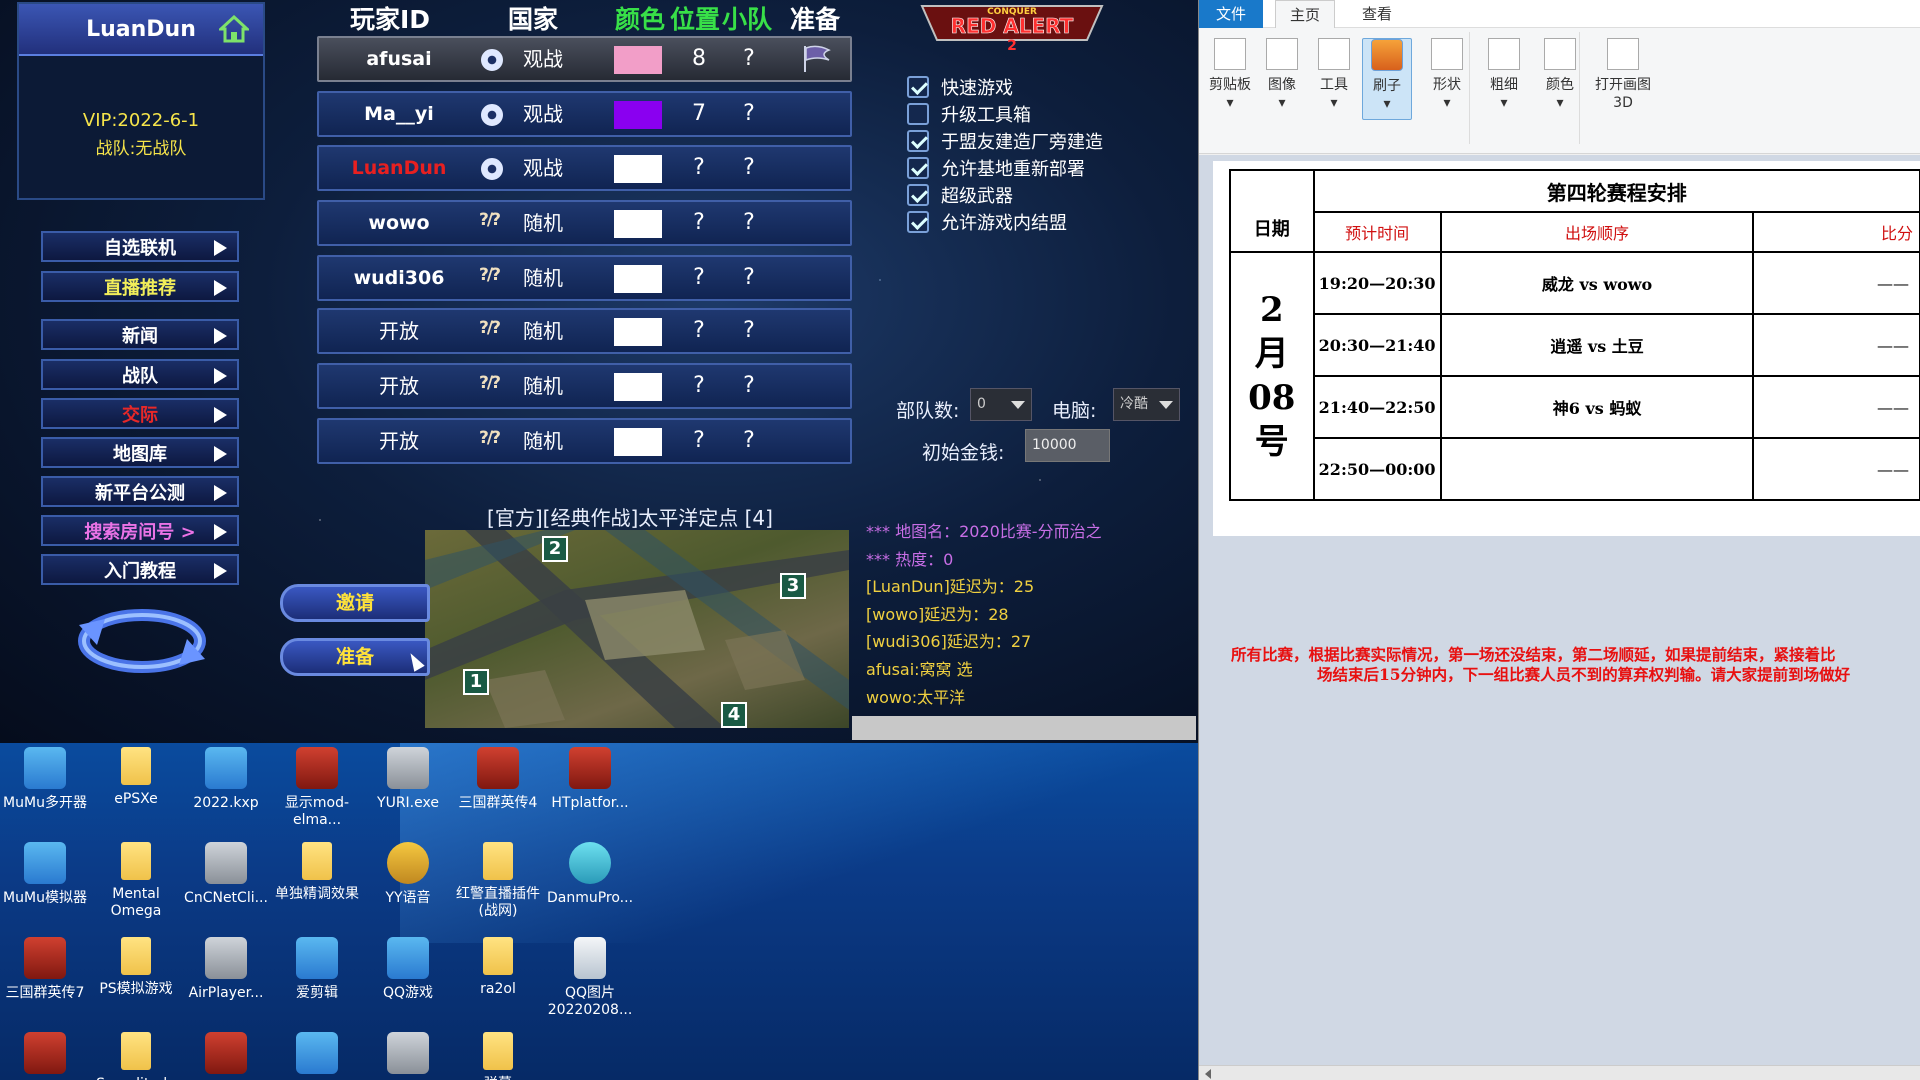 Image resolution: width=1920 pixels, height=1080 pixels. What do you see at coordinates (637, 629) in the screenshot?
I see `map-preview: 2 3 1 4` at bounding box center [637, 629].